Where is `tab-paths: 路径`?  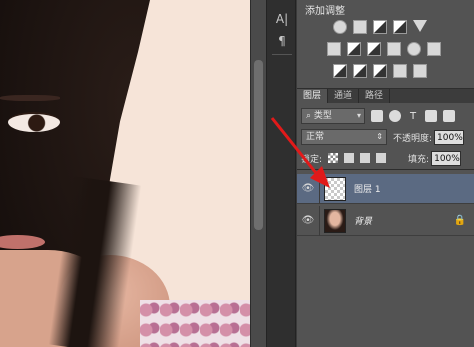 tab-paths: 路径 is located at coordinates (375, 96).